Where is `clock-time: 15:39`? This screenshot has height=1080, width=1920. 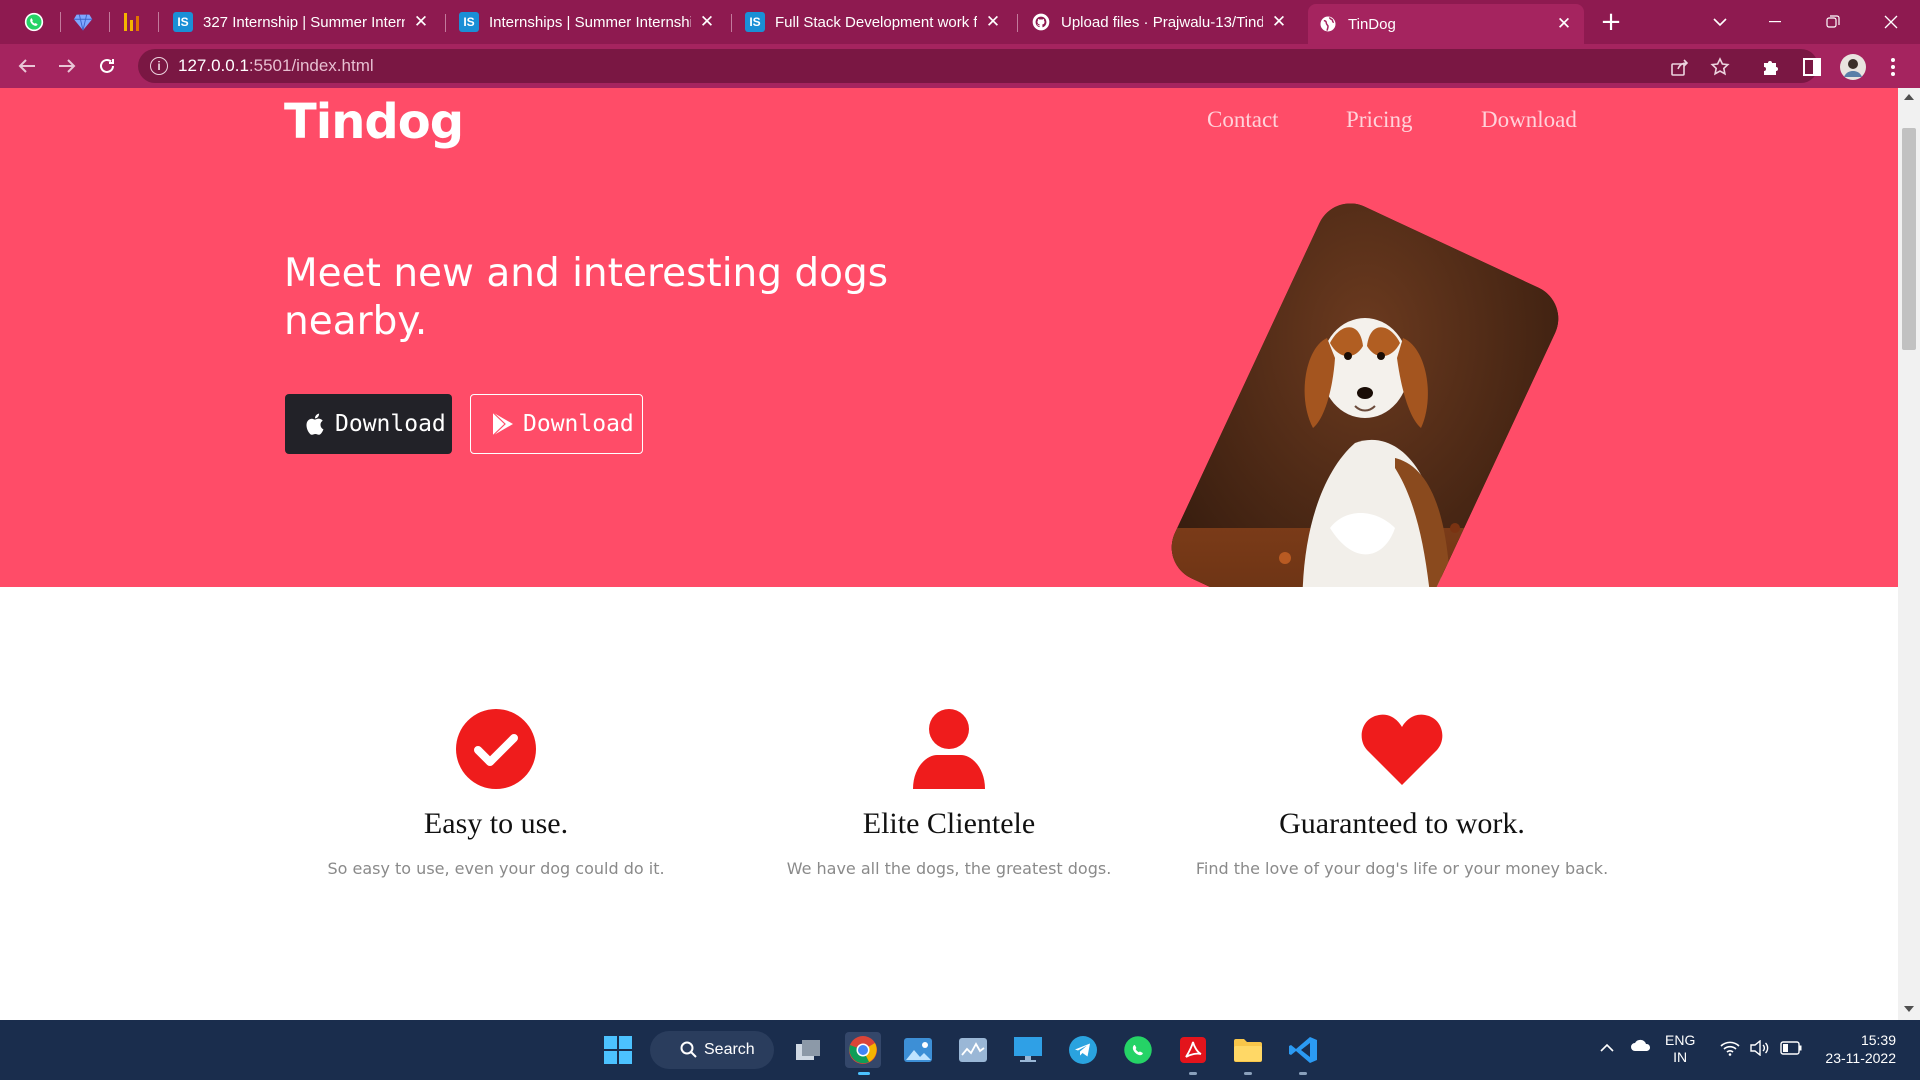
clock-time: 15:39 is located at coordinates (1878, 1040).